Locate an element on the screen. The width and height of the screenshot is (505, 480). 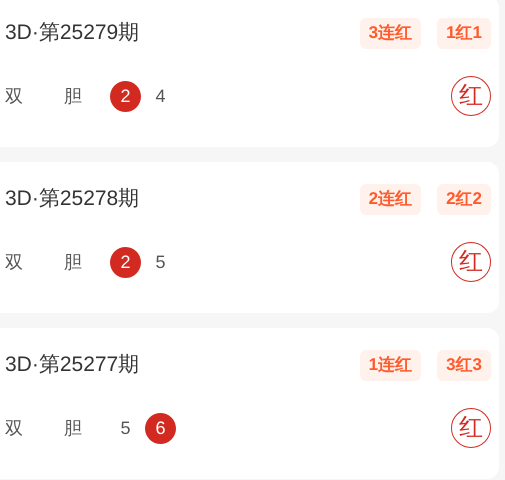
streak-badge: 1红1 is located at coordinates (464, 33).